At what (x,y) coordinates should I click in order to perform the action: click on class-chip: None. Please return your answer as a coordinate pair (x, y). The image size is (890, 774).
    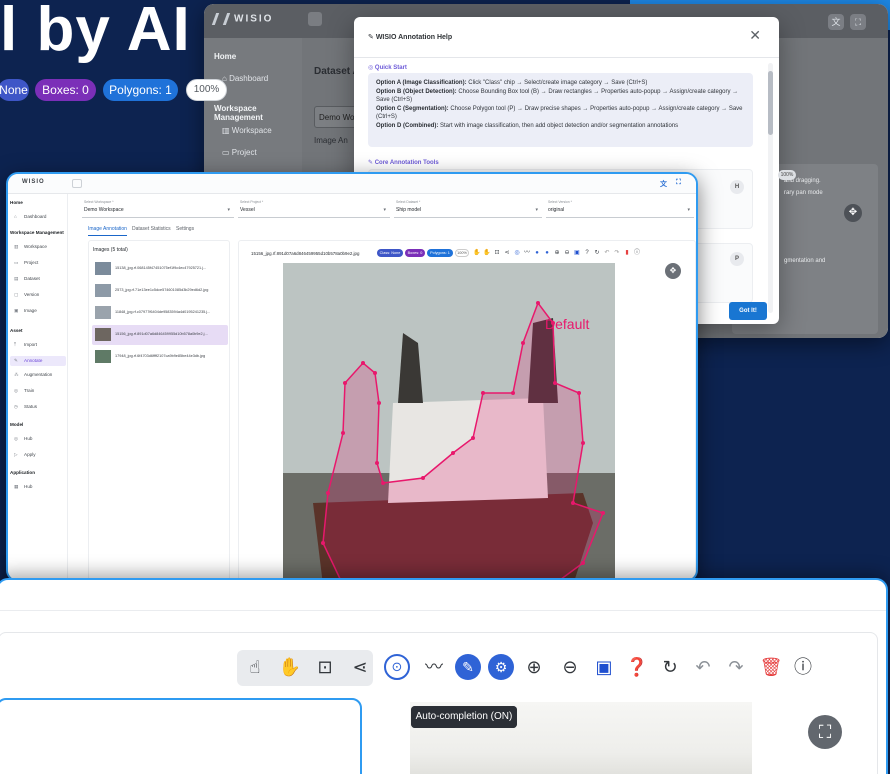
    Looking at the image, I should click on (14, 90).